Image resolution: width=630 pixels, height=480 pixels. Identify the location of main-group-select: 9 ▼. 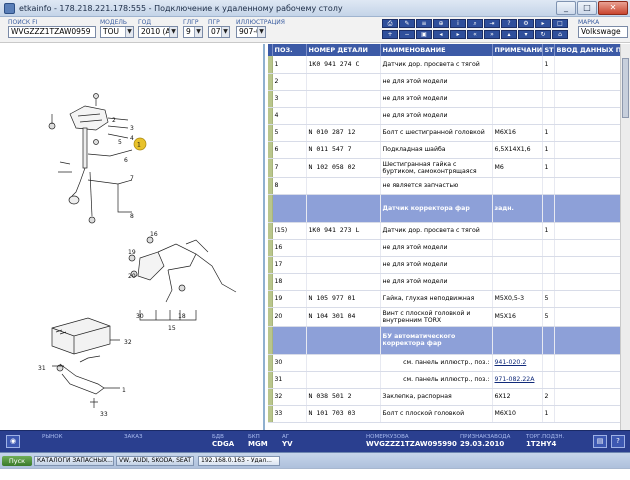
(193, 32).